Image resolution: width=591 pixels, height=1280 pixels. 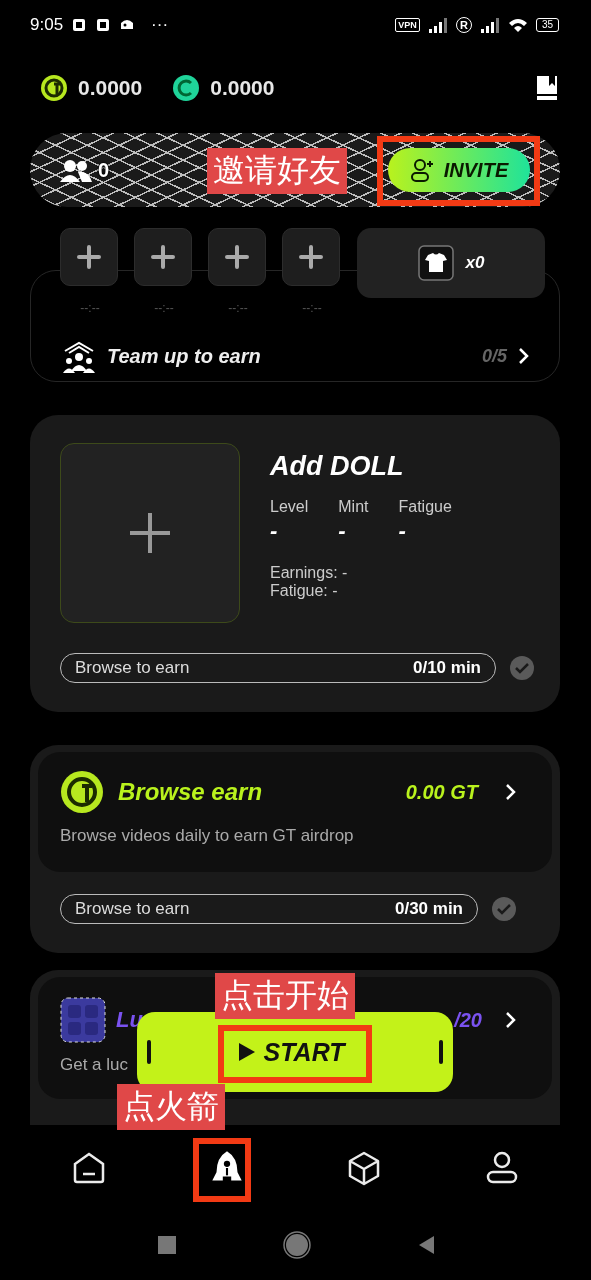 I want to click on play-icon, so click(x=246, y=1052).